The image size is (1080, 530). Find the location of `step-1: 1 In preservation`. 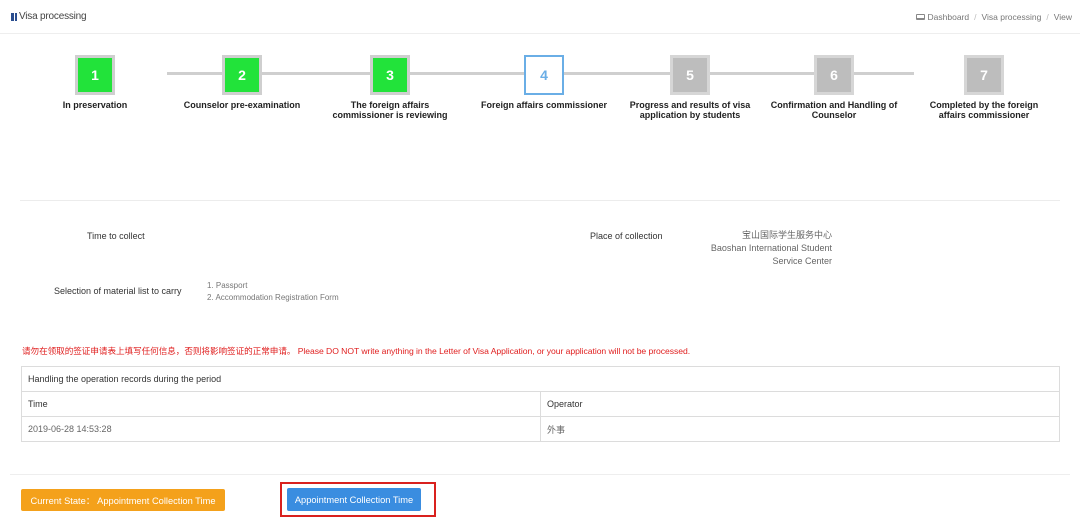

step-1: 1 In preservation is located at coordinates (95, 83).